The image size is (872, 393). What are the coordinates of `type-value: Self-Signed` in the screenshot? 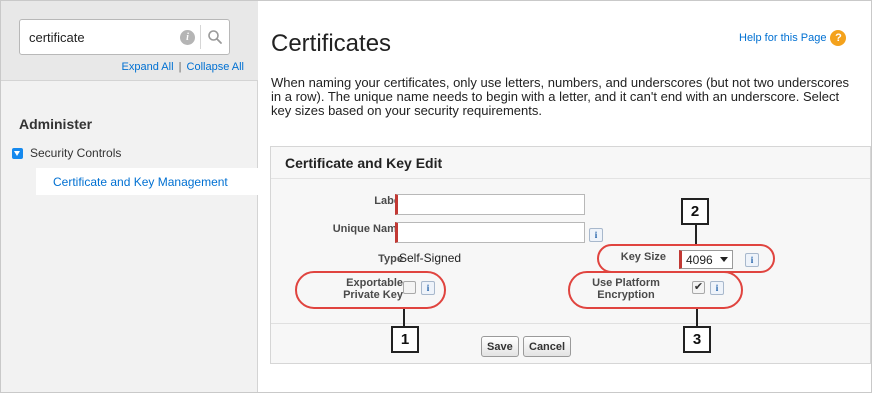 It's located at (430, 258).